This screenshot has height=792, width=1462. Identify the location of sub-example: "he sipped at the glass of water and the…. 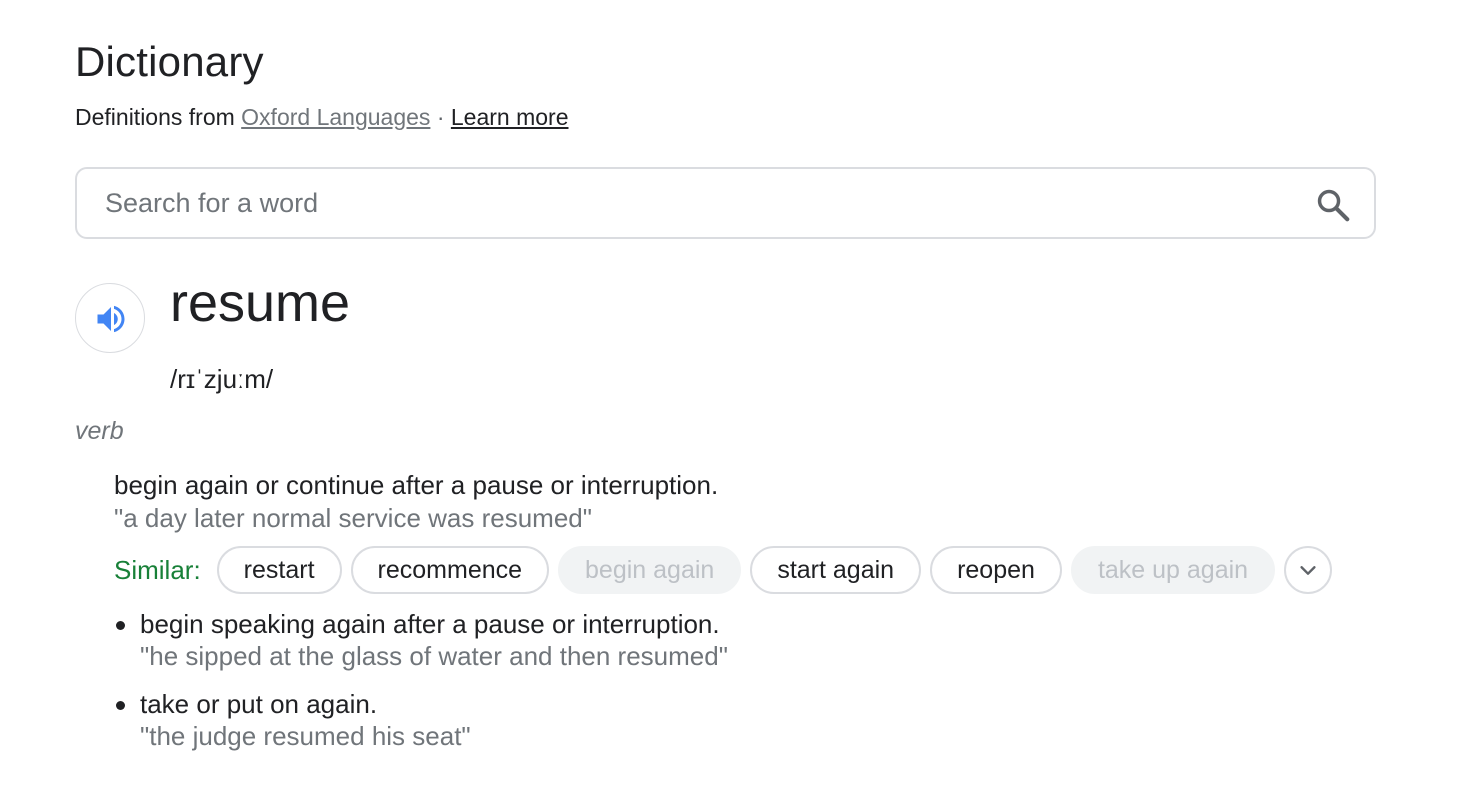
(434, 656).